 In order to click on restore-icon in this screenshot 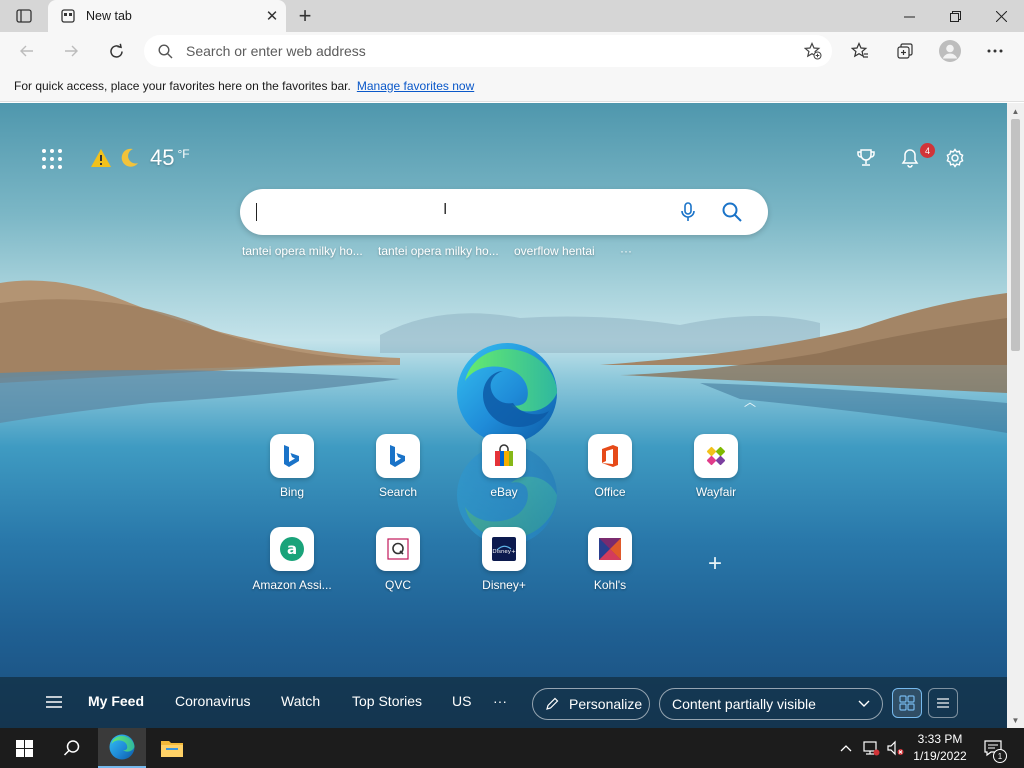, I will do `click(955, 16)`.